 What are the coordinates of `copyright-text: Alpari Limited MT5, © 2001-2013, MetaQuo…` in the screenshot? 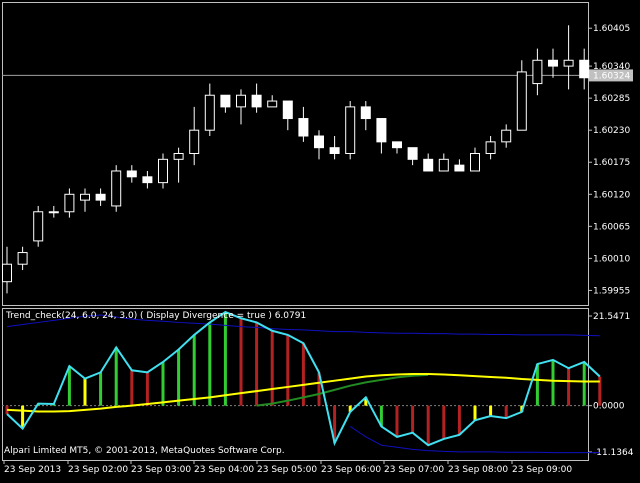 It's located at (144, 451).